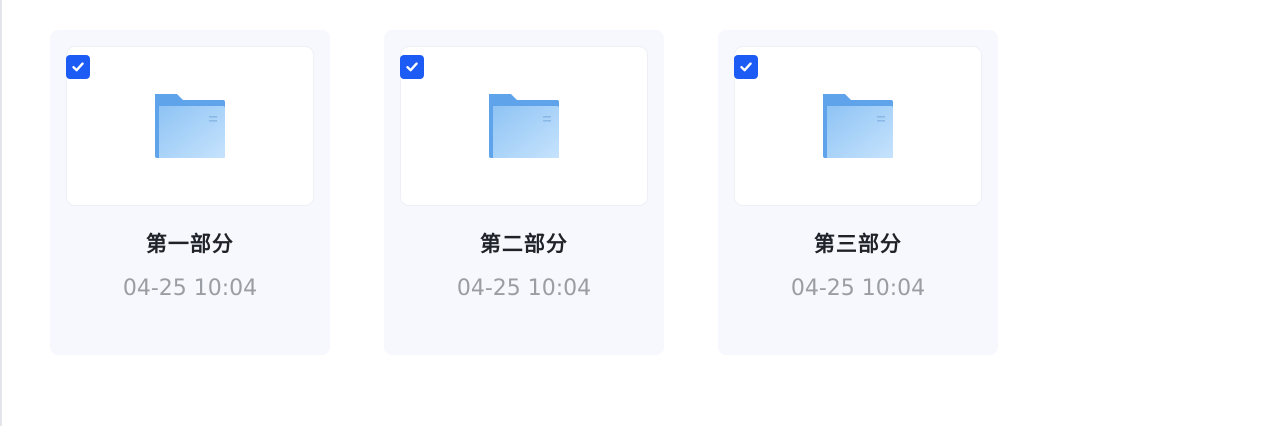  I want to click on folder-title: 第三部分, so click(858, 244).